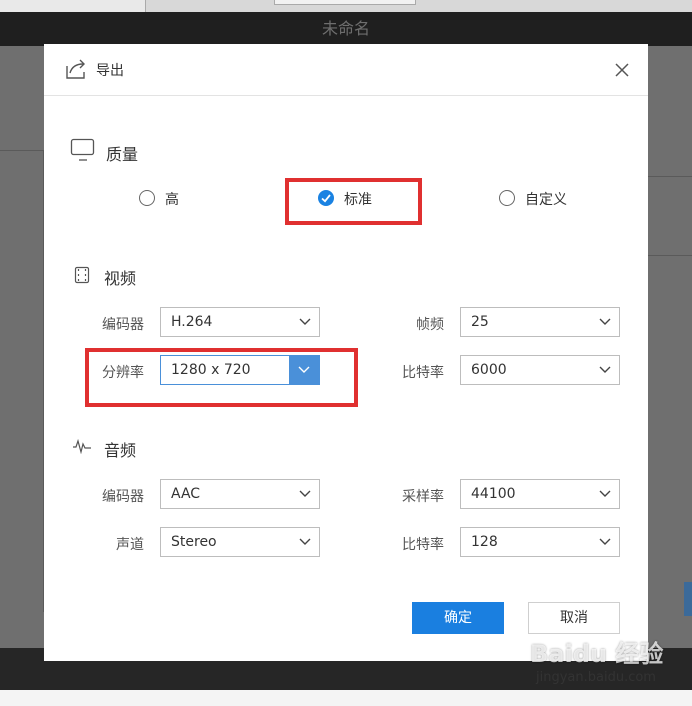  I want to click on select-value: 128, so click(484, 542).